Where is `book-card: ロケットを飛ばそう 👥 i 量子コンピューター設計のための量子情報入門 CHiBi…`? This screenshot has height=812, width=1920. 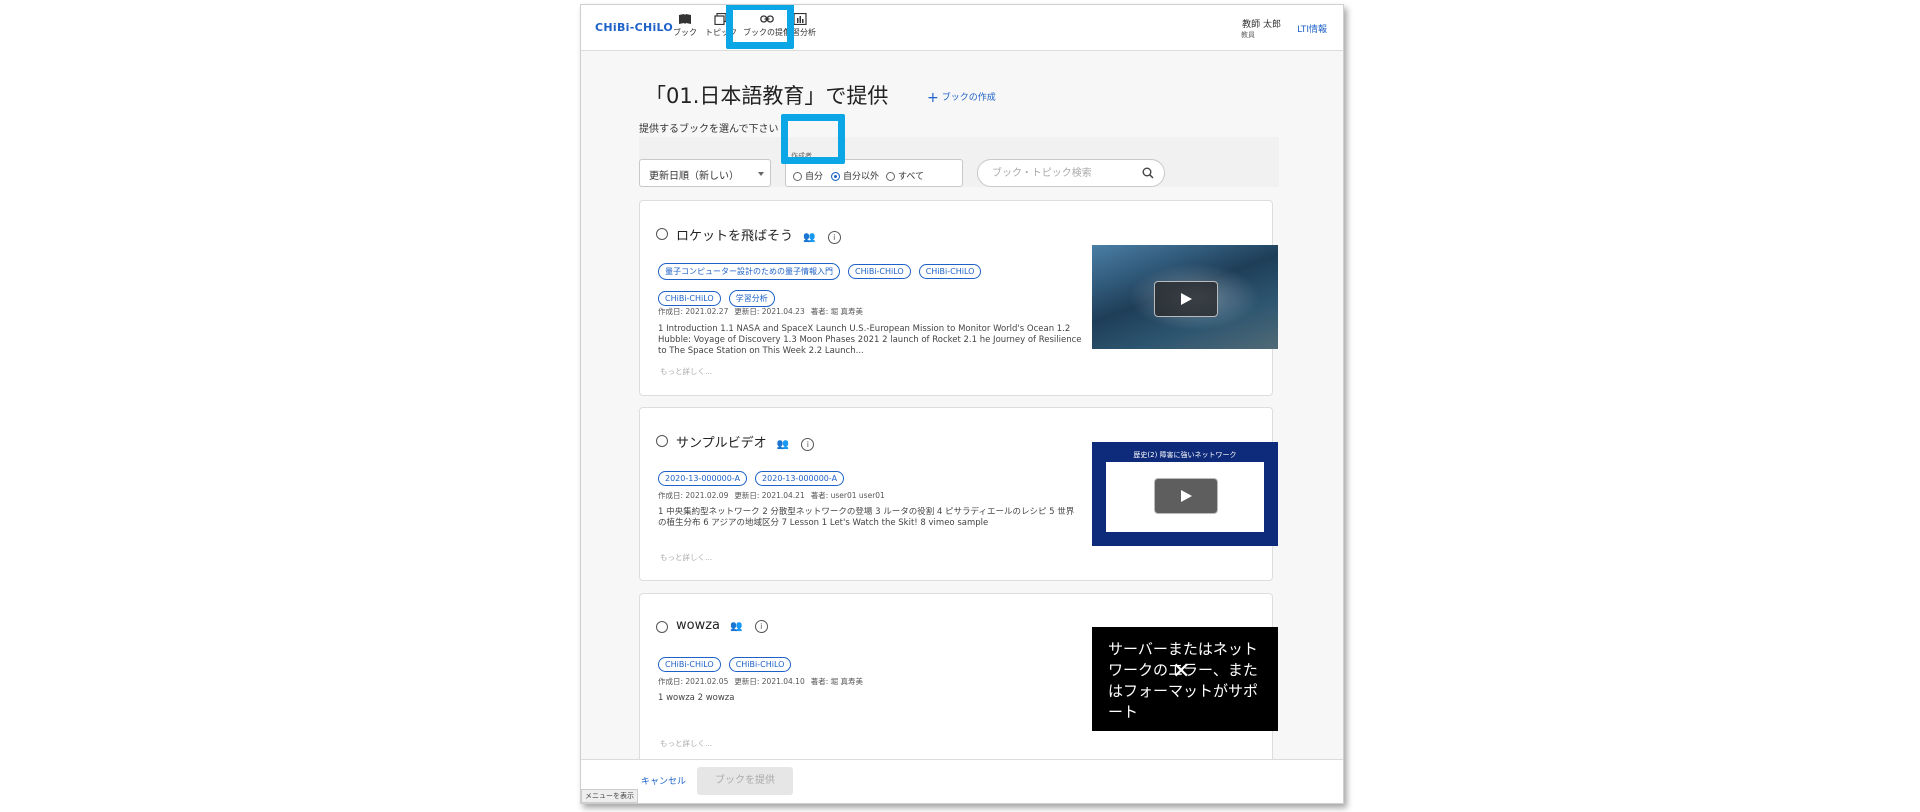
book-card: ロケットを飛ばそう 👥 i 量子コンピューター設計のための量子情報入門 CHiBi… is located at coordinates (958, 298).